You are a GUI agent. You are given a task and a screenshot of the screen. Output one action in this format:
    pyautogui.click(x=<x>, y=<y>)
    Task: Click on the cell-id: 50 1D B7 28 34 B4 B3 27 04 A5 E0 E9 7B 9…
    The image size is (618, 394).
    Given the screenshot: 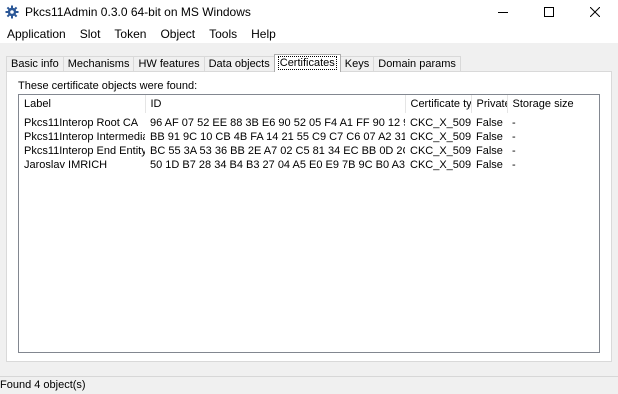 What is the action you would take?
    pyautogui.click(x=277, y=165)
    